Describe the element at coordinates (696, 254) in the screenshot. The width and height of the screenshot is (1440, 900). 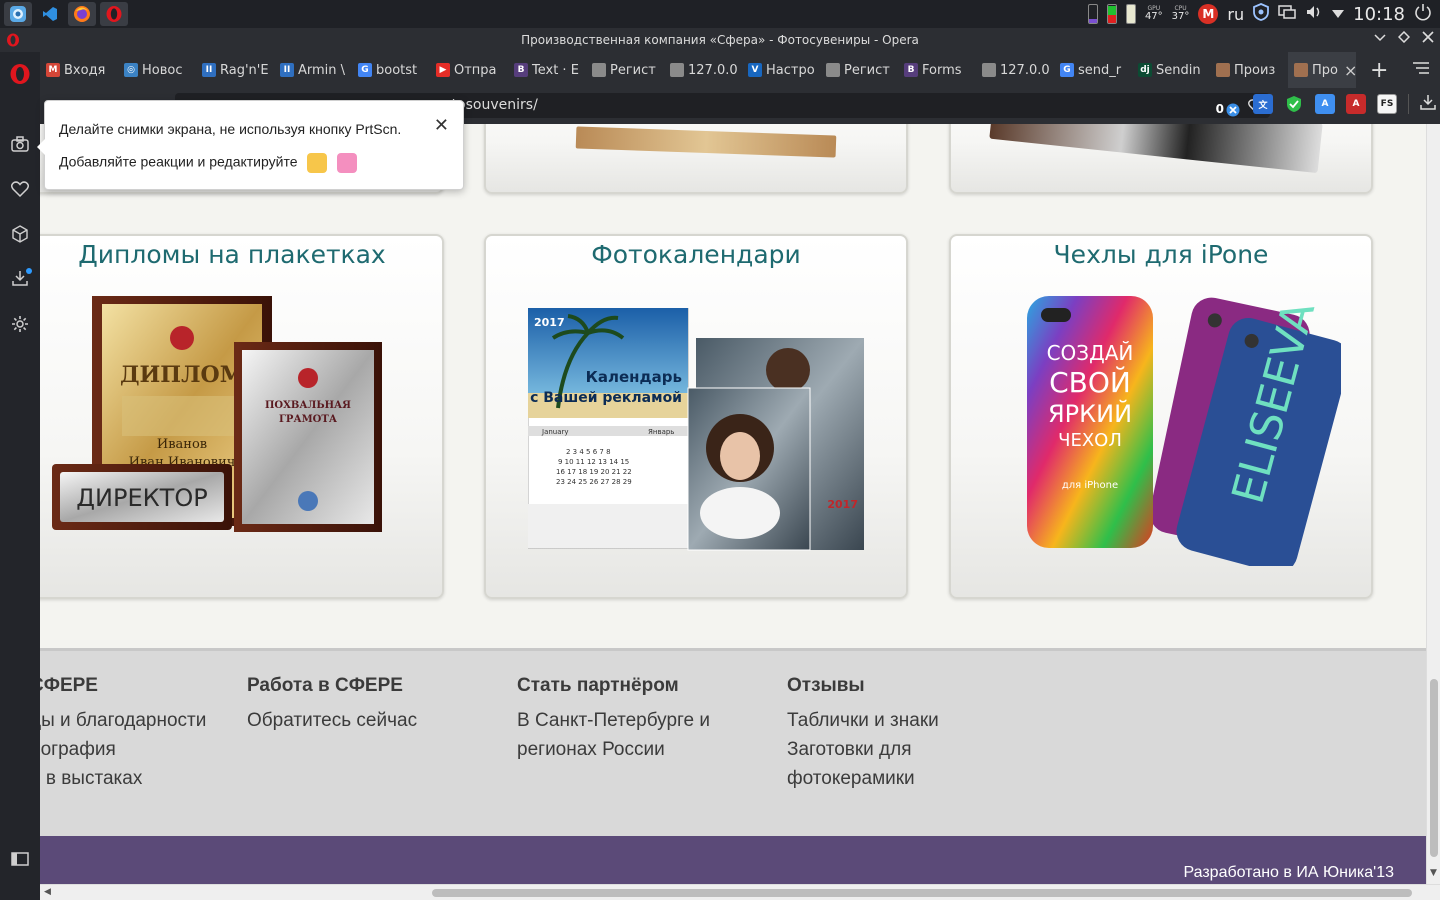
I see `card-title: Фотокалендари` at that location.